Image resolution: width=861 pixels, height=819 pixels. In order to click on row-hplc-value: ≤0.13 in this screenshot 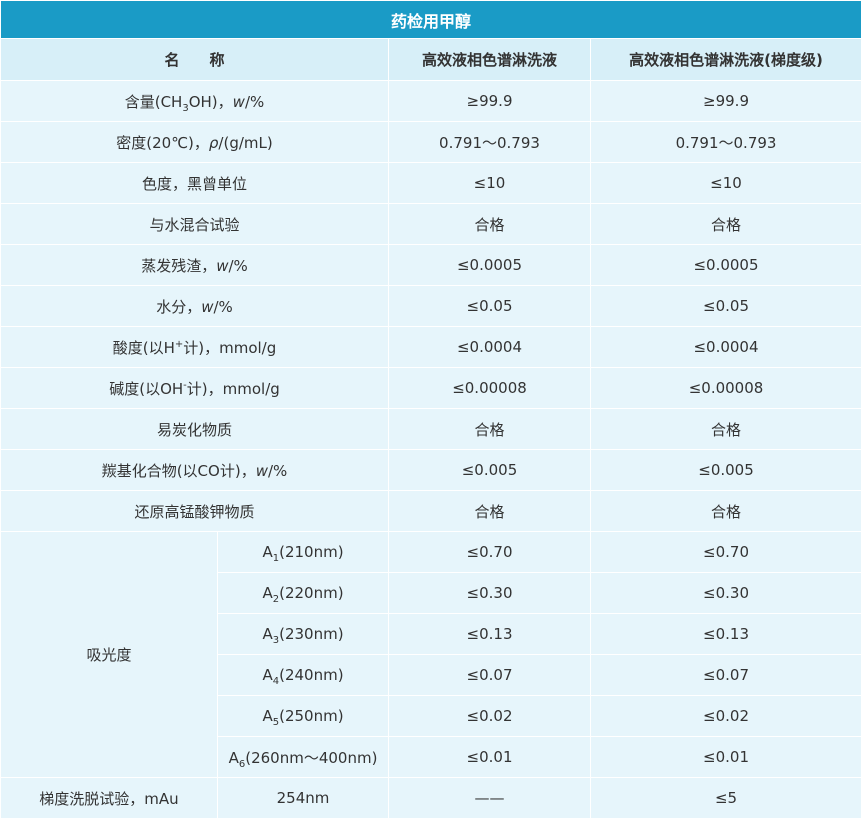, I will do `click(490, 634)`.